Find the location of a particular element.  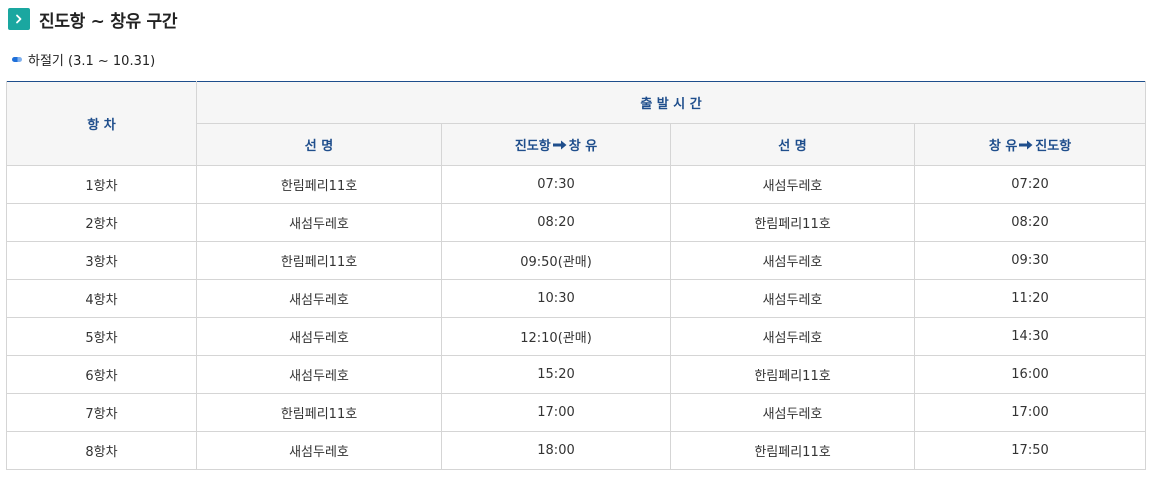

table-row: 7항차 한림페리11호 17:00 새섬두레호 17:00 is located at coordinates (576, 412).